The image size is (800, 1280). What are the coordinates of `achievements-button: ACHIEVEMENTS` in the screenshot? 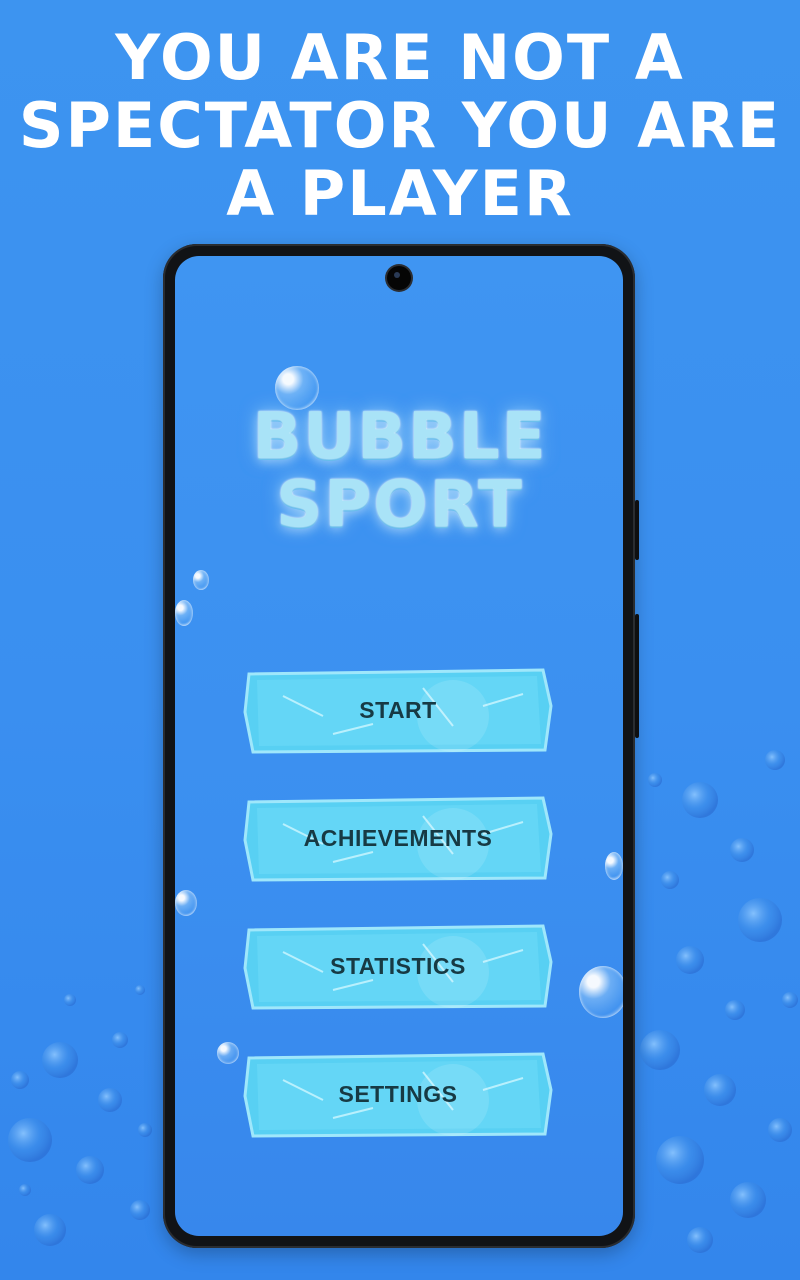 It's located at (398, 838).